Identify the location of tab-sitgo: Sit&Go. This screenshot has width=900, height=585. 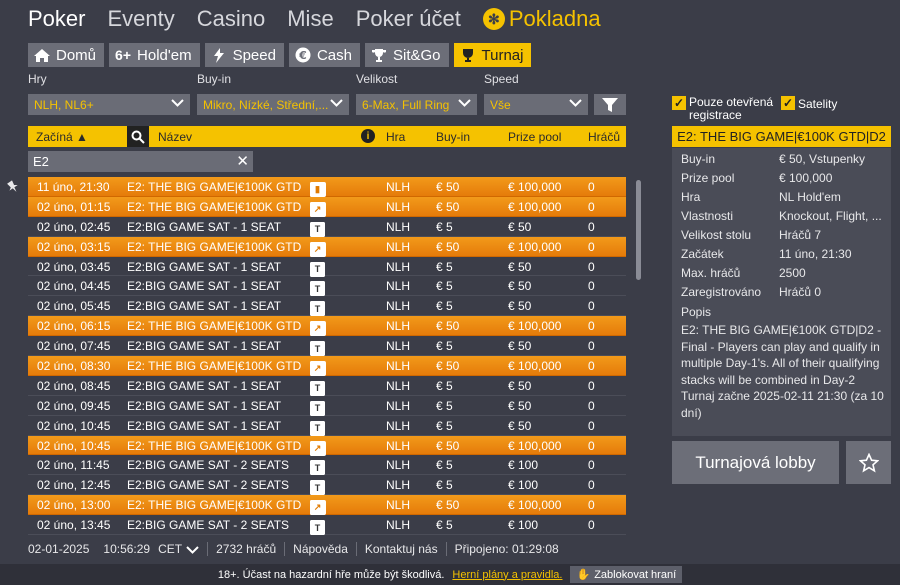
(406, 55).